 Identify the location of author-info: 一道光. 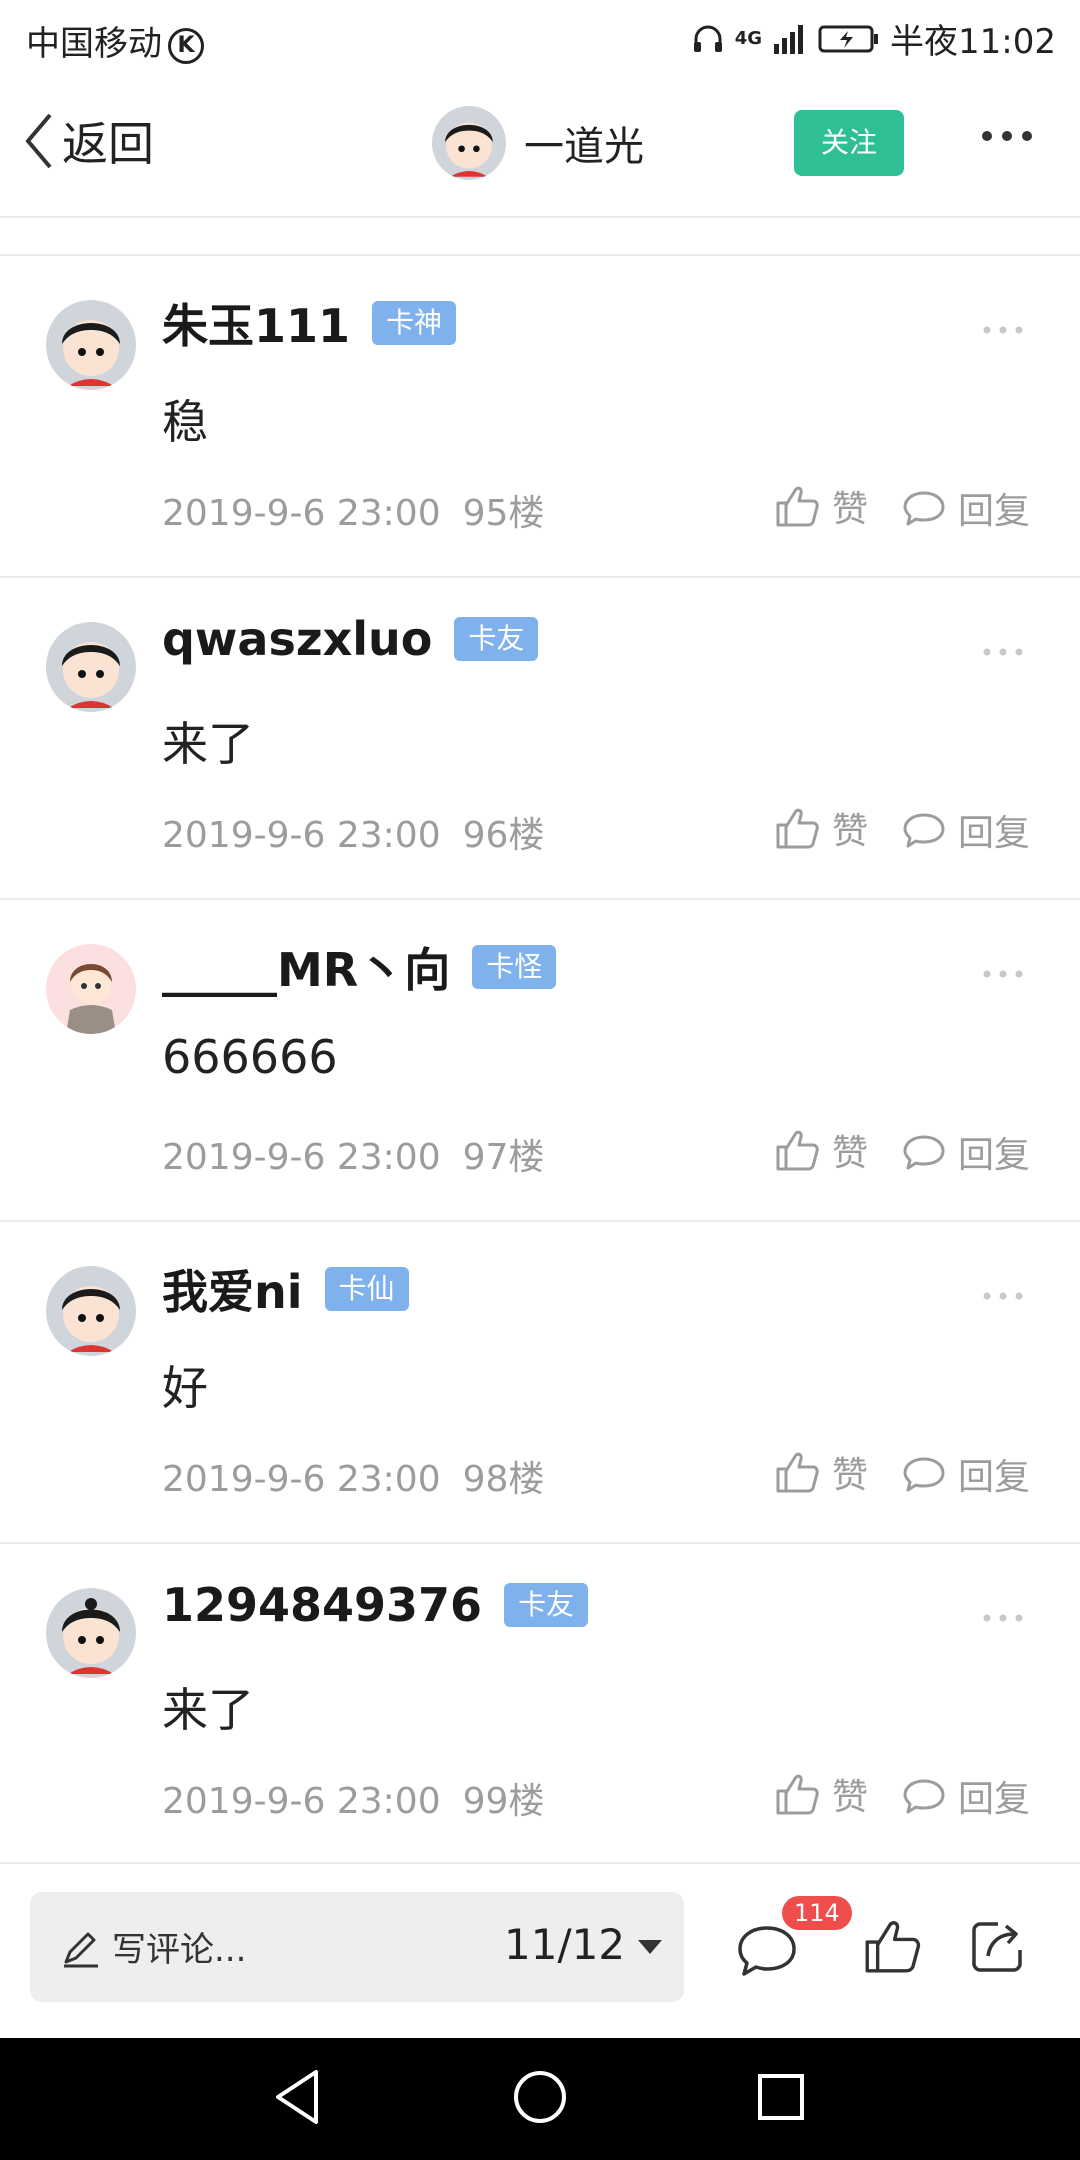
(538, 143).